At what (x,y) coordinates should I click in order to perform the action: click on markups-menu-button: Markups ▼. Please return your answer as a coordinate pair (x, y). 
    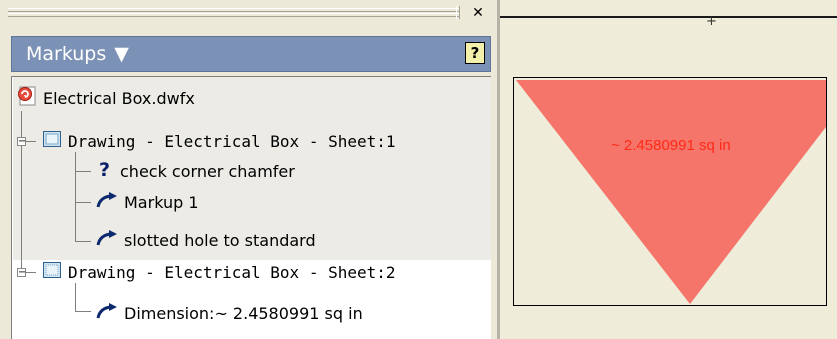
    Looking at the image, I should click on (77, 54).